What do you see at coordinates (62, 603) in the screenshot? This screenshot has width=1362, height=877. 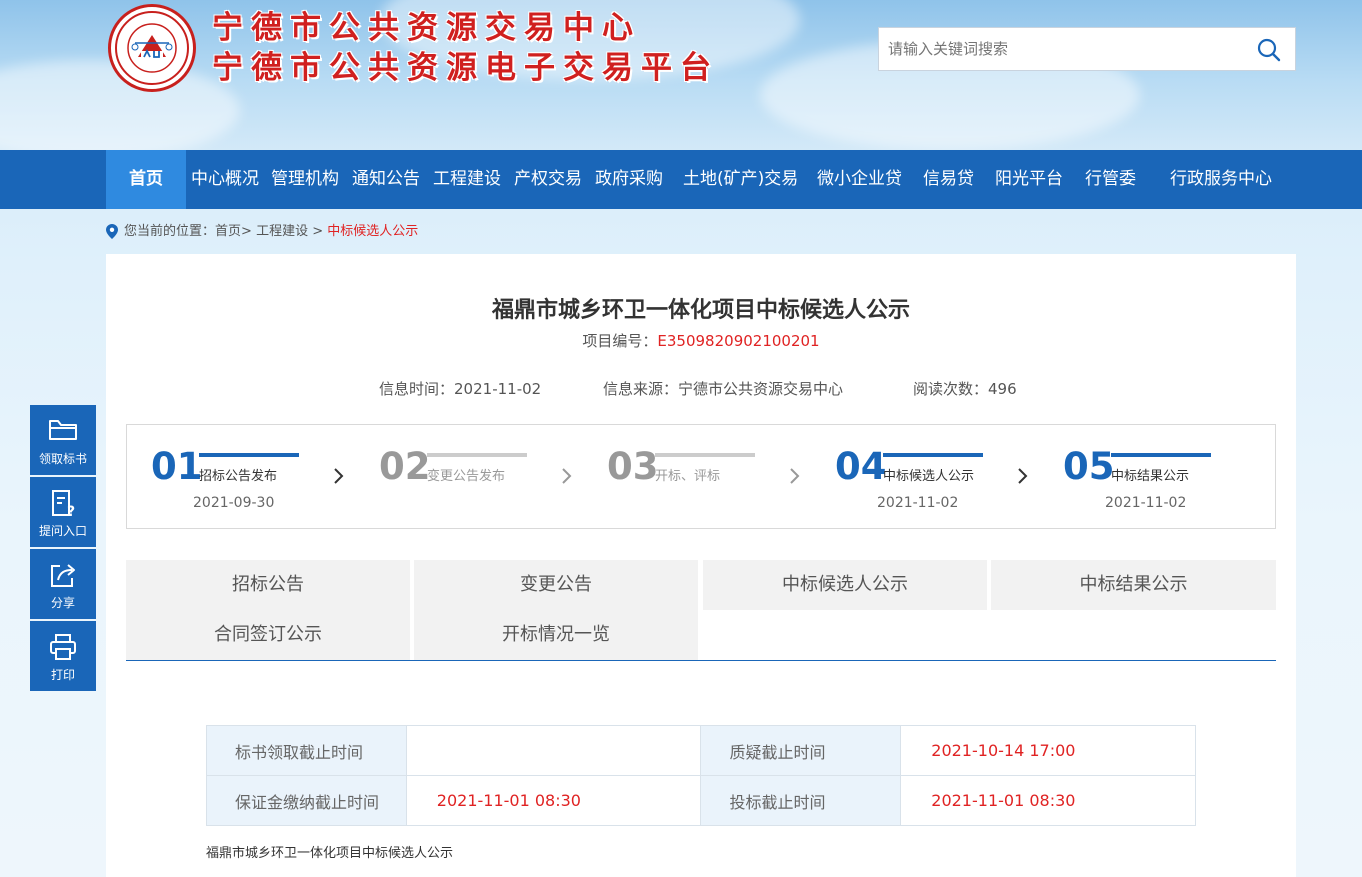 I see `sidebar-item-label: 分享` at bounding box center [62, 603].